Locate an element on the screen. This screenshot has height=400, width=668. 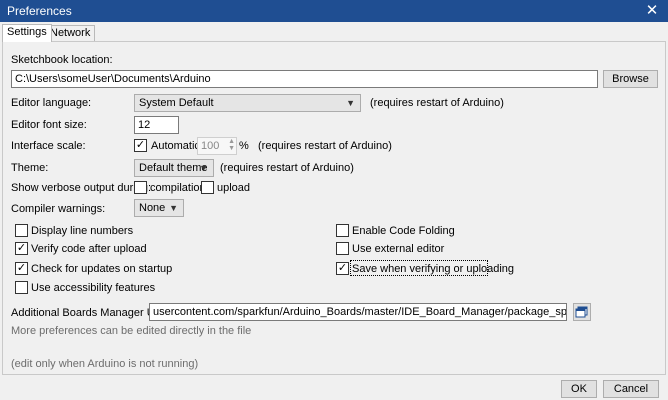
editor-font-size-input: 12 is located at coordinates (156, 125).